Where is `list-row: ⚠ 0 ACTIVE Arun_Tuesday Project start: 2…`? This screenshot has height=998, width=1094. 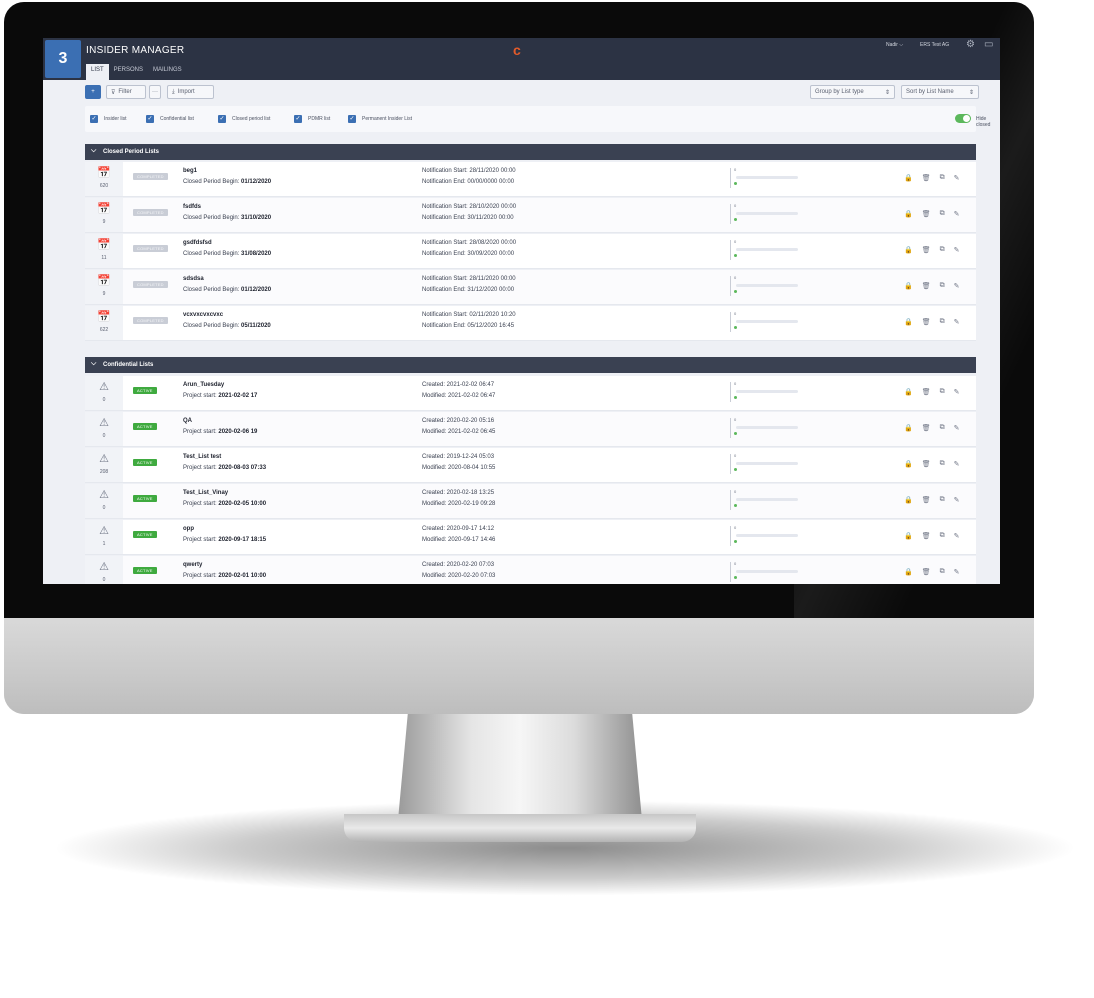
list-row: ⚠ 0 ACTIVE Arun_Tuesday Project start: 2… is located at coordinates (530, 393).